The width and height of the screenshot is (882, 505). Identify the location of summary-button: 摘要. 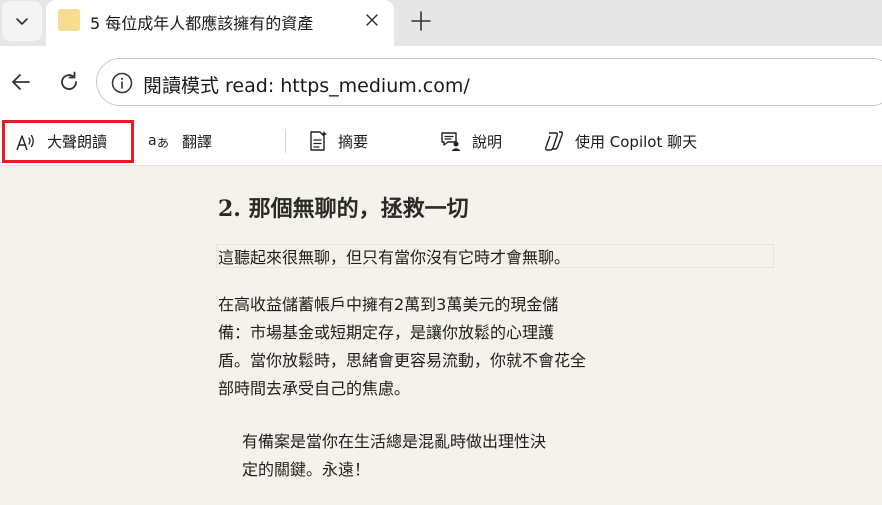
(338, 141).